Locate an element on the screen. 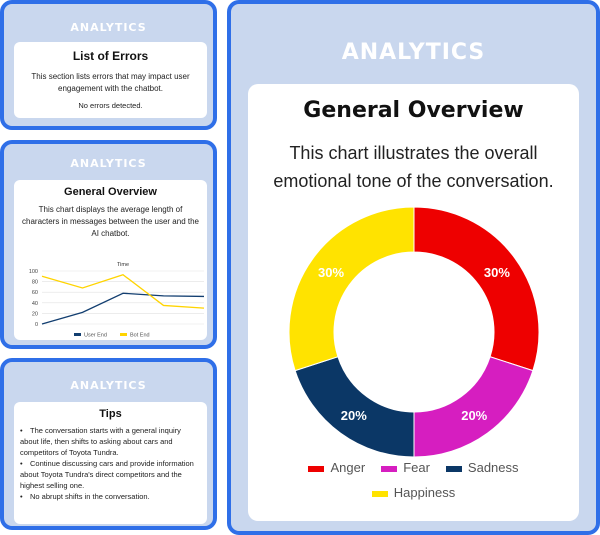 Image resolution: width=600 pixels, height=535 pixels. legend-item-fear: Fear is located at coordinates (405, 467).